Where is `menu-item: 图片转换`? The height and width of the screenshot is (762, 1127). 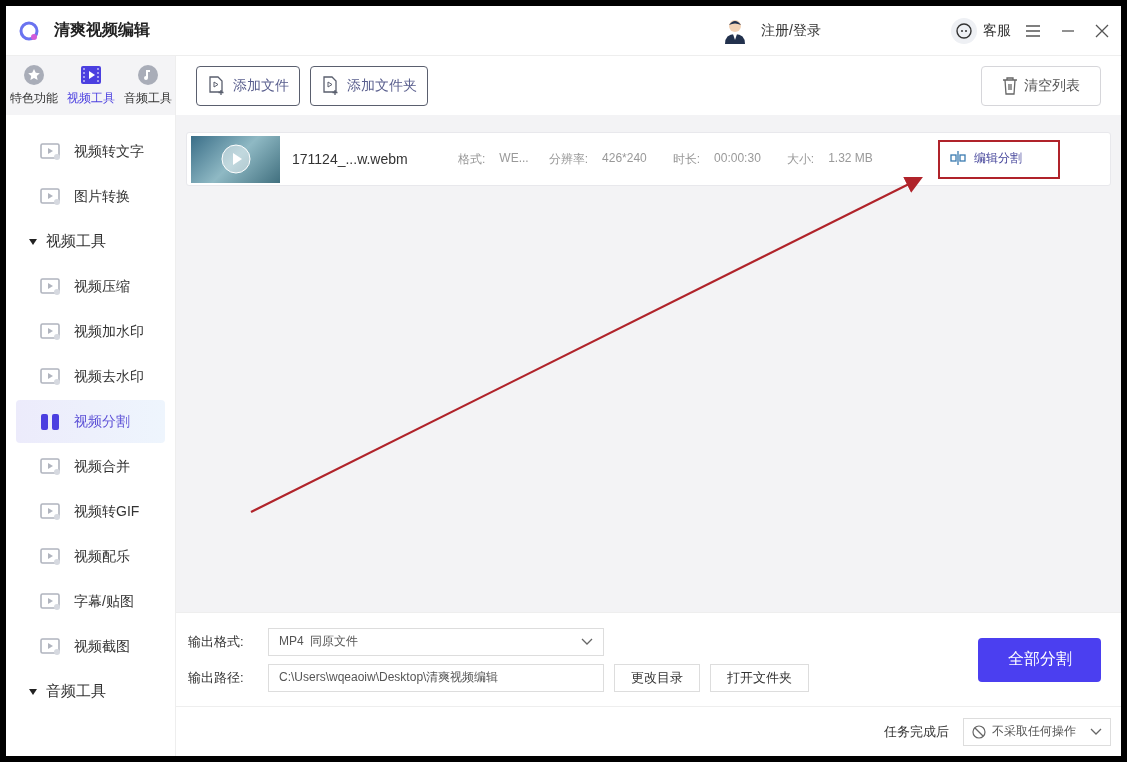
menu-item: 图片转换 is located at coordinates (90, 196).